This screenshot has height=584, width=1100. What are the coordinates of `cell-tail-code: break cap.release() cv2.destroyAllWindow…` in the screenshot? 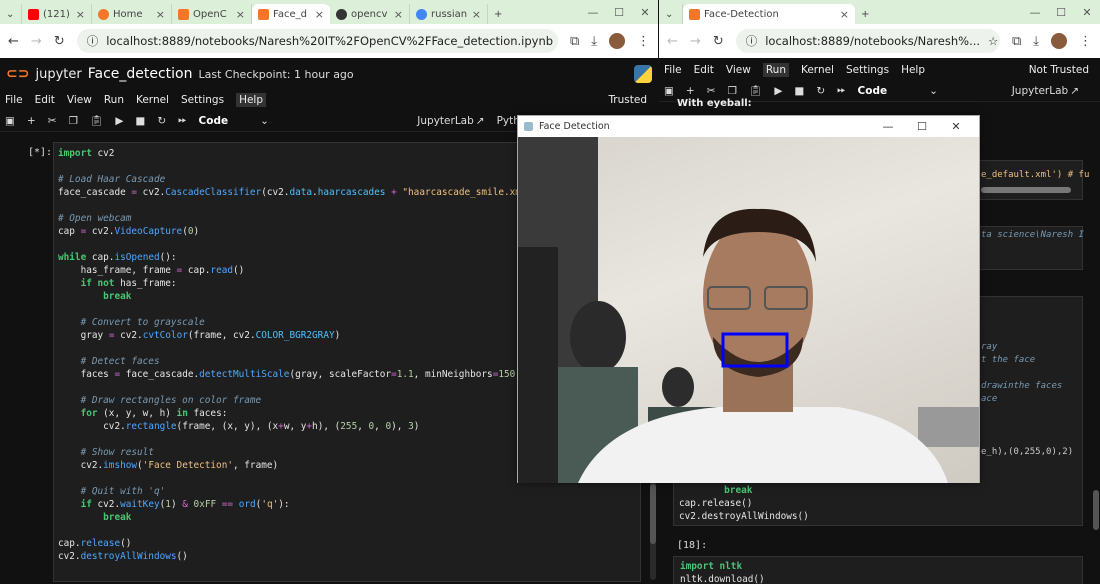 It's located at (744, 503).